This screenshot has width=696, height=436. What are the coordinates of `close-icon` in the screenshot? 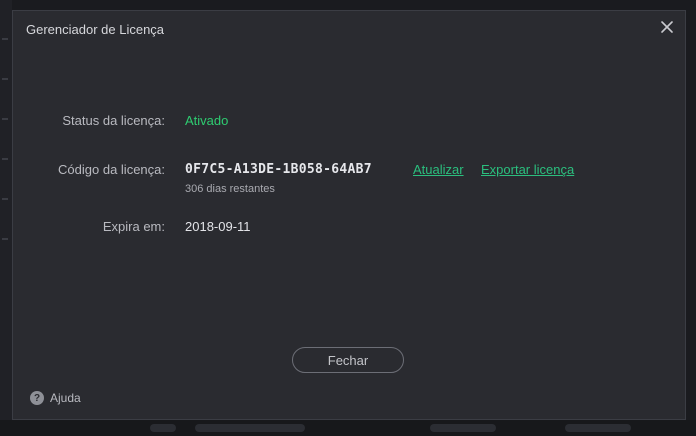 It's located at (667, 27).